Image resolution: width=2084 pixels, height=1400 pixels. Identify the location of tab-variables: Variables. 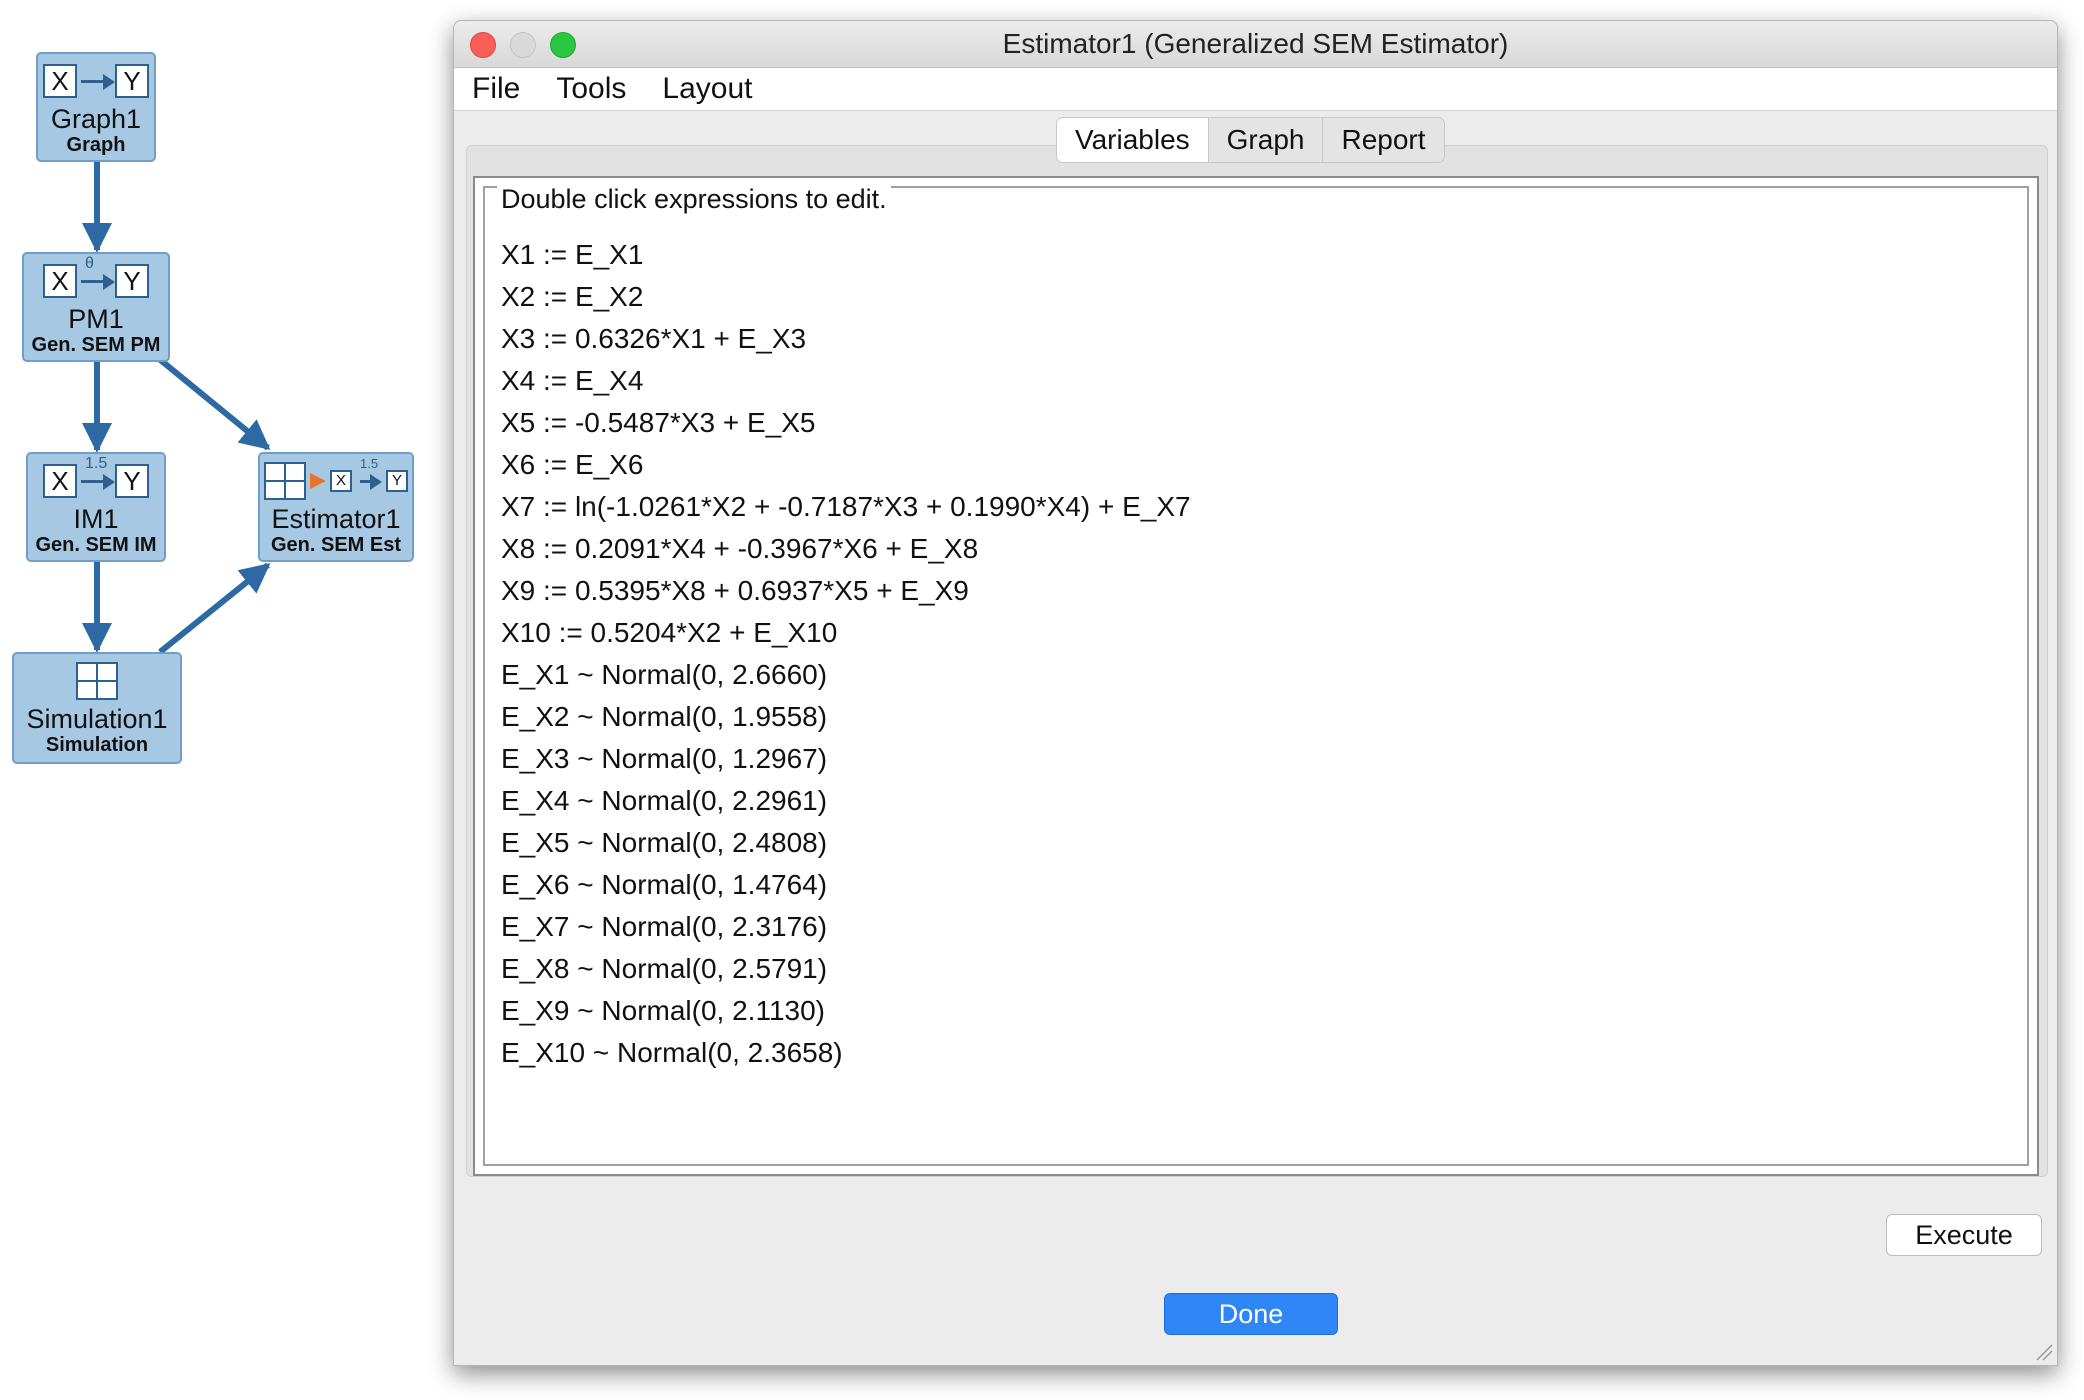
(1133, 140).